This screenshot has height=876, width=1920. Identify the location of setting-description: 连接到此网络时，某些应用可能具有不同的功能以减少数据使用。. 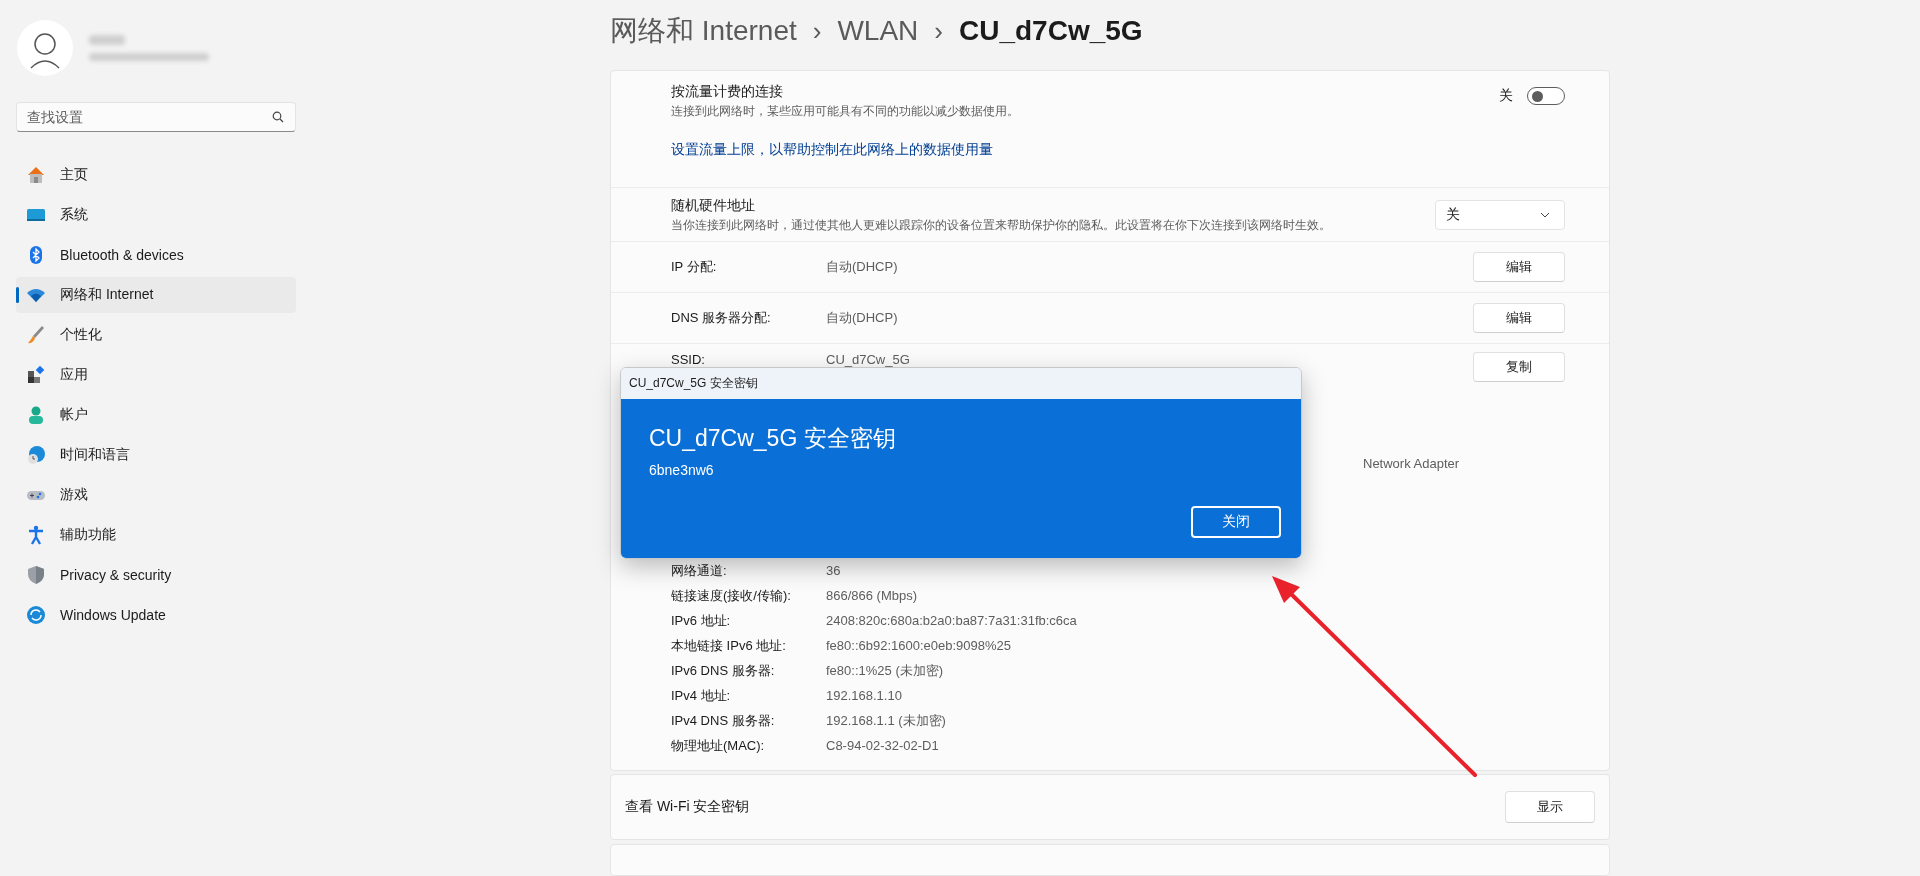
(845, 111).